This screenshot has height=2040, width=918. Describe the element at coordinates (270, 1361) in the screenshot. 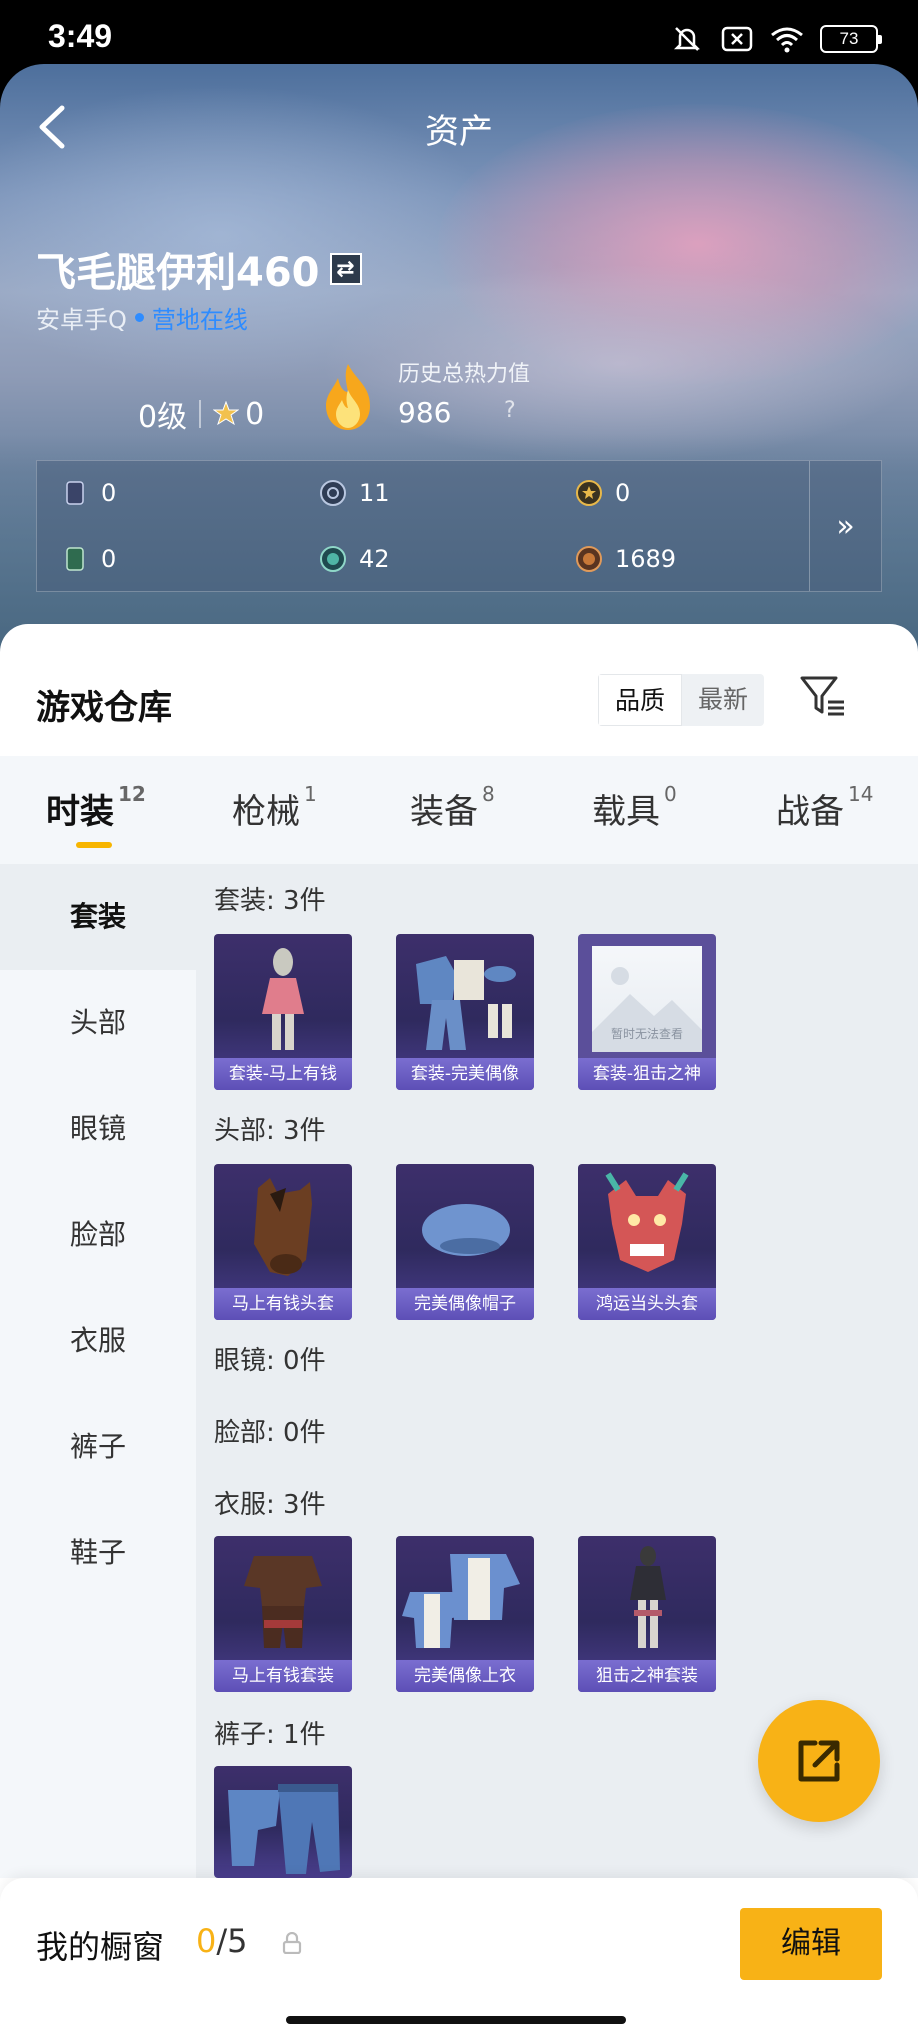

I see `section-label-glasses: 眼镜: 0件` at that location.